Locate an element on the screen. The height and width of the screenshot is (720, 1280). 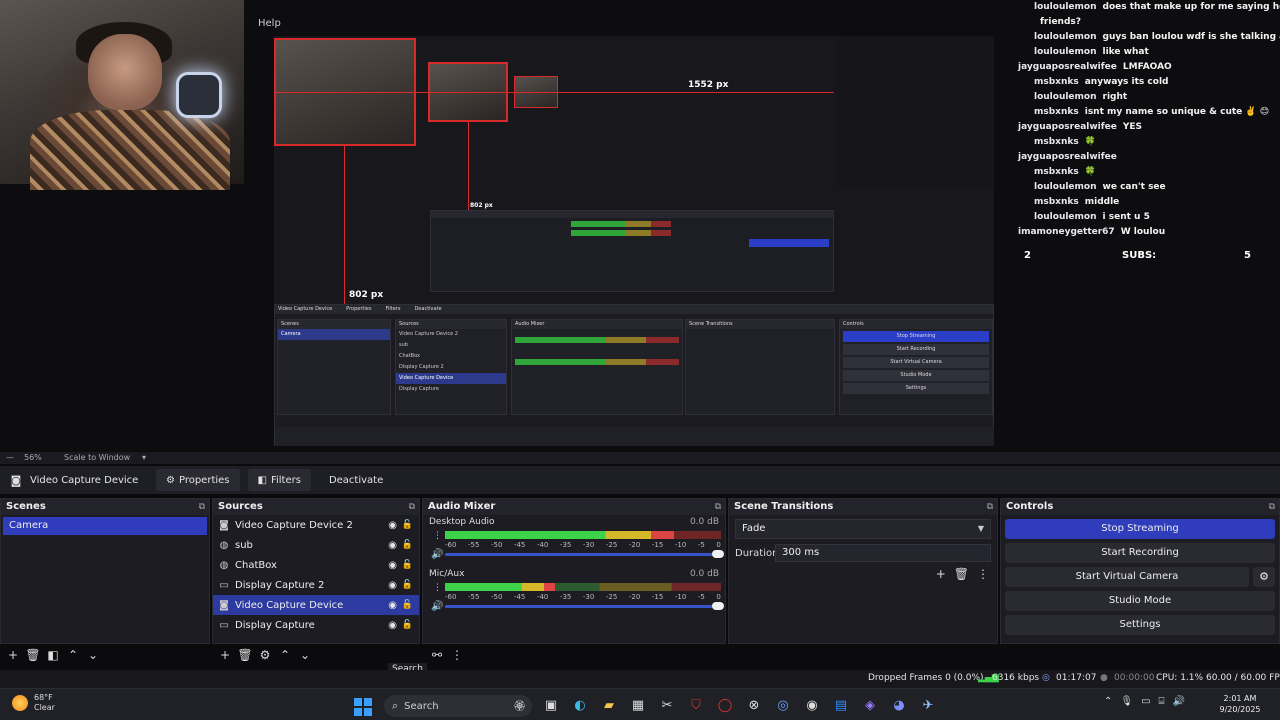
transition-select: Fade ▼ is located at coordinates (863, 529).